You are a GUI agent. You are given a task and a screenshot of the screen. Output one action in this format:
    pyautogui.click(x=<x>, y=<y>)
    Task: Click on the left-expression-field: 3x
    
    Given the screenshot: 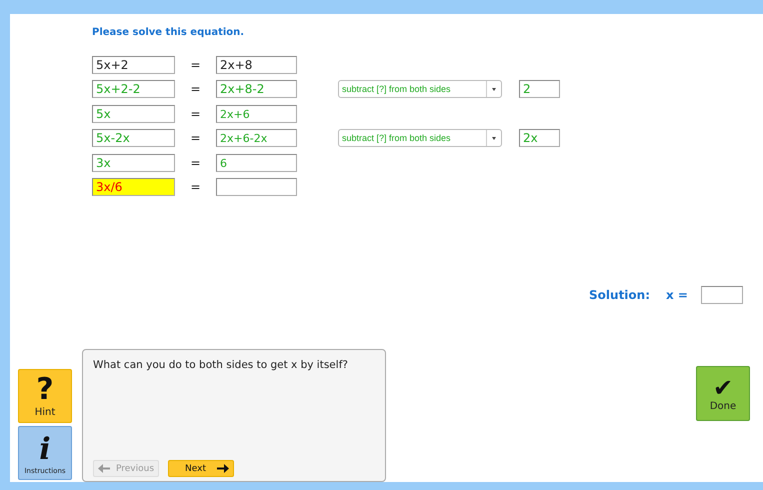 What is the action you would take?
    pyautogui.click(x=133, y=163)
    